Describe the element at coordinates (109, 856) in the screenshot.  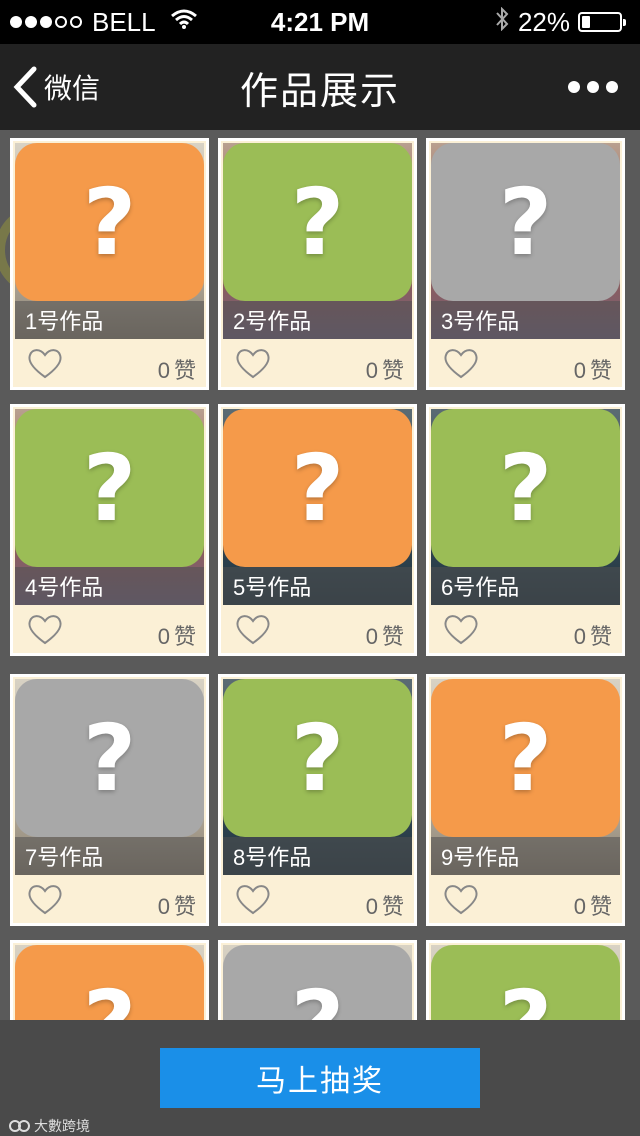
I see `work-title: 7号作品` at that location.